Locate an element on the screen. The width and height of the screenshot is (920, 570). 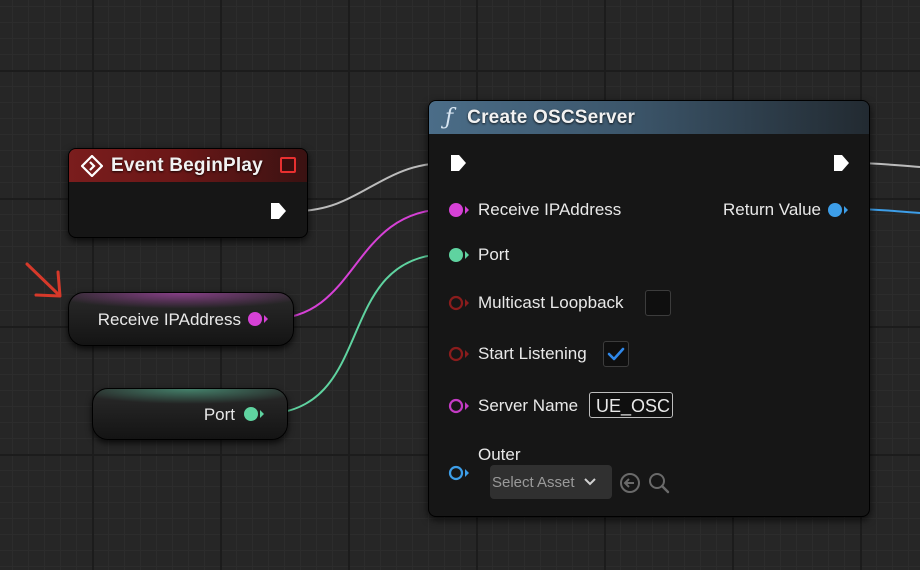
variable-label: Port is located at coordinates (219, 414).